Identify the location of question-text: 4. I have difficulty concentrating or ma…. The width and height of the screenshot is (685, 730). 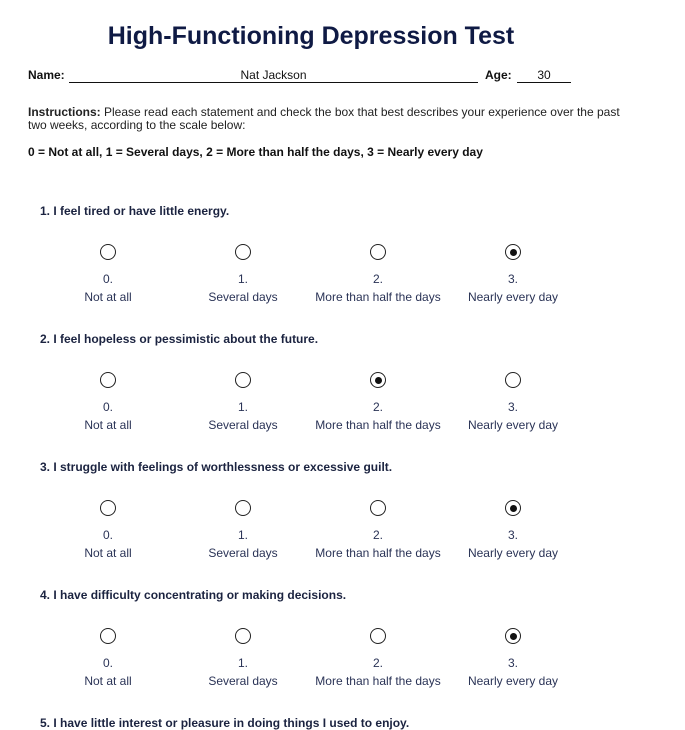
(193, 595).